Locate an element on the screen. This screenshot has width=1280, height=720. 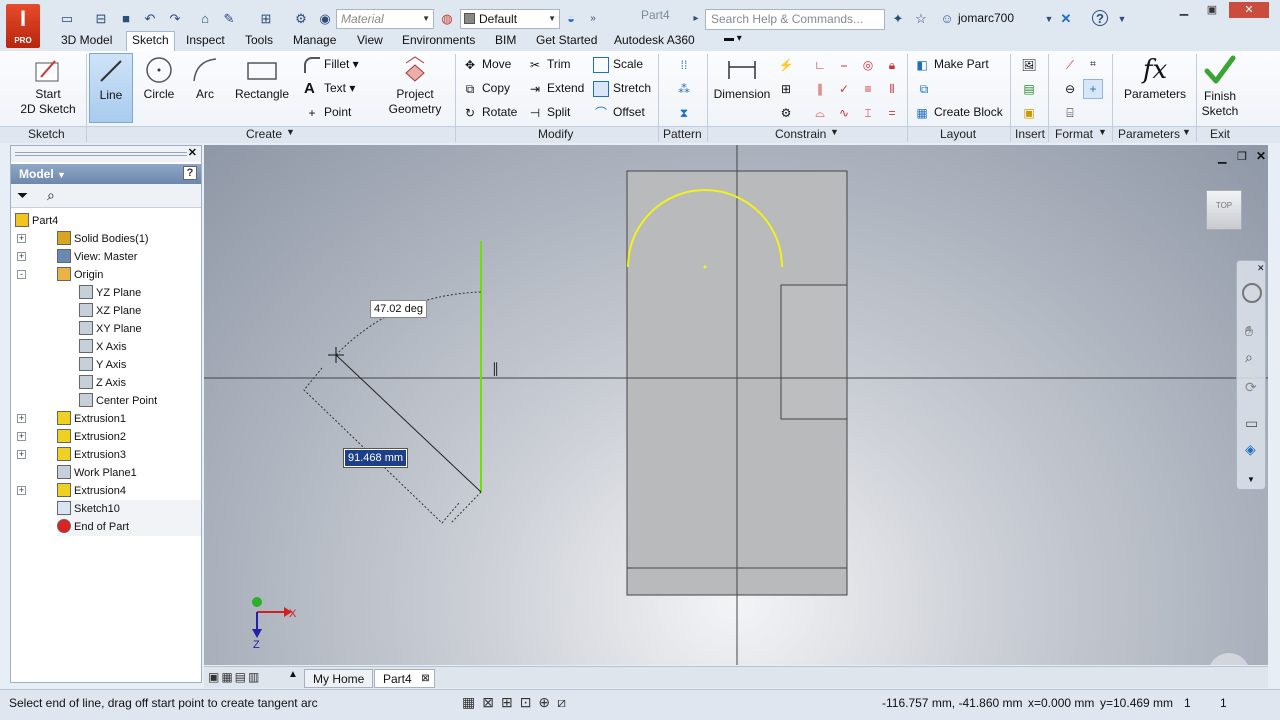
view-face-icon: ◈ is located at coordinates (1250, 449).